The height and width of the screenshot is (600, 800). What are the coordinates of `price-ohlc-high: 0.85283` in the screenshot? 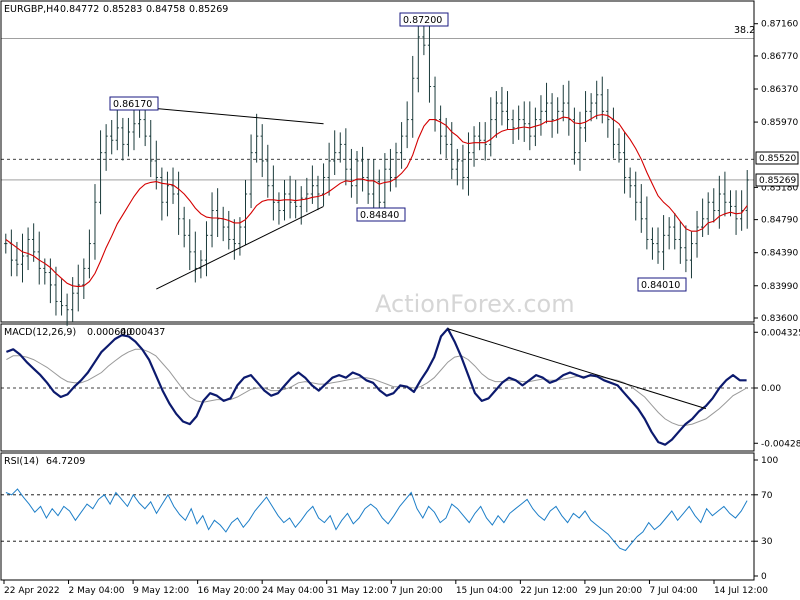 It's located at (122, 9).